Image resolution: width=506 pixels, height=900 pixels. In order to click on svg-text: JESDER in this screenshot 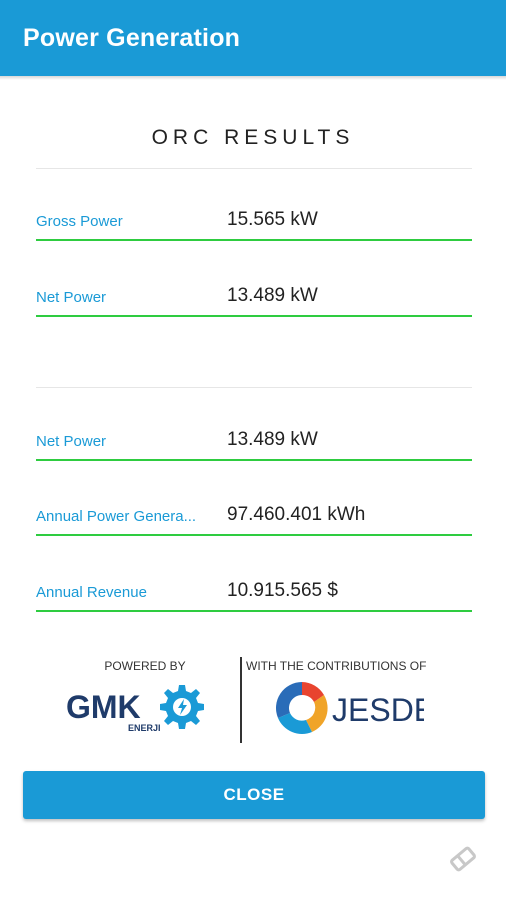, I will do `click(378, 710)`.